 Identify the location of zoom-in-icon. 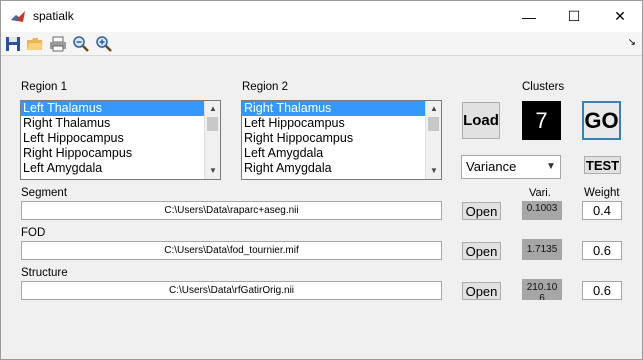
(104, 44).